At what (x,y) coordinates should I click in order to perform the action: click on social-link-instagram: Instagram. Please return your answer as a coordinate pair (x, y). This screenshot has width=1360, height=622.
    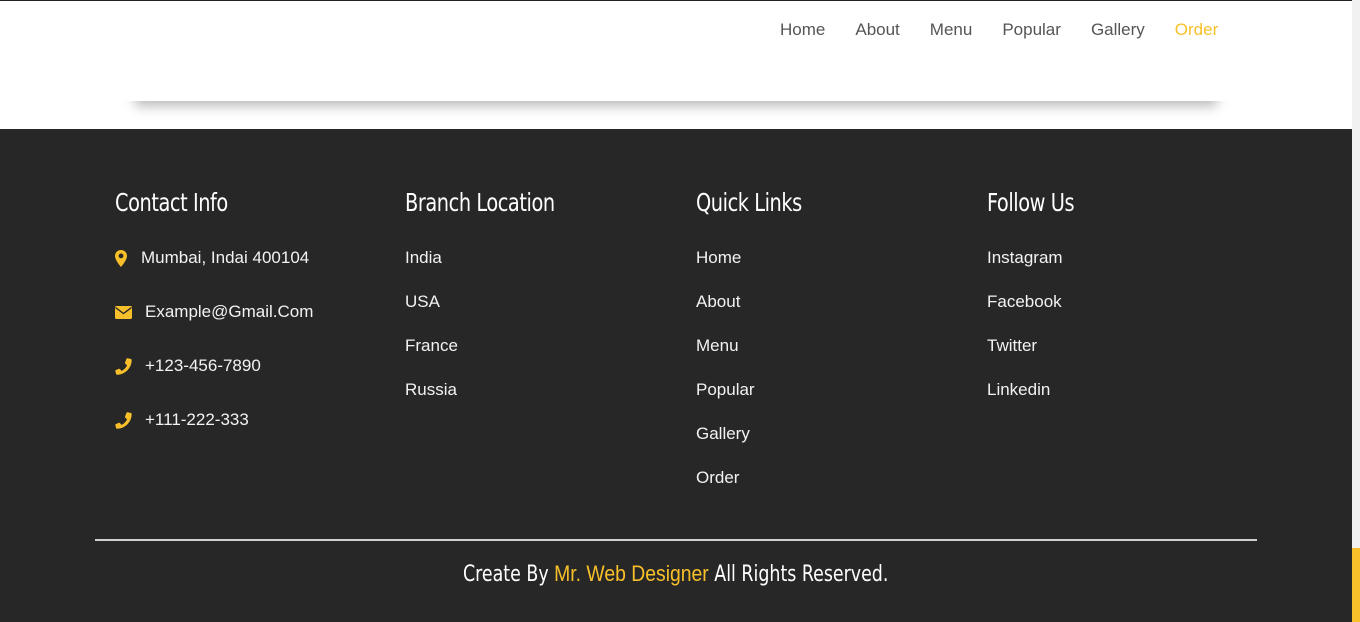
    Looking at the image, I should click on (1025, 257).